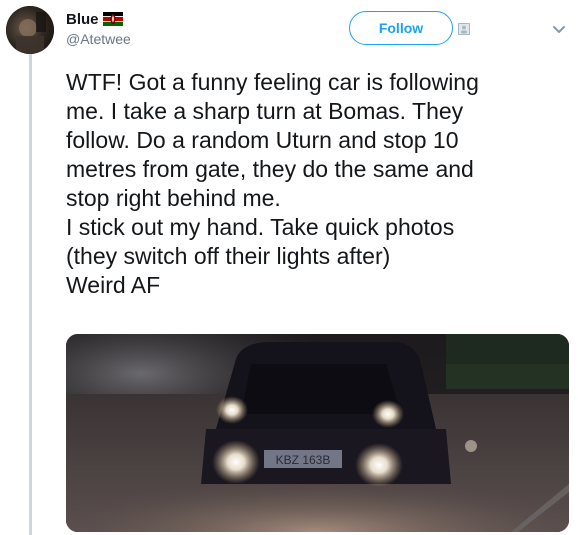 The height and width of the screenshot is (535, 578). What do you see at coordinates (228, 256) in the screenshot?
I see `tweet-text-line: (they switch off their lights after)` at bounding box center [228, 256].